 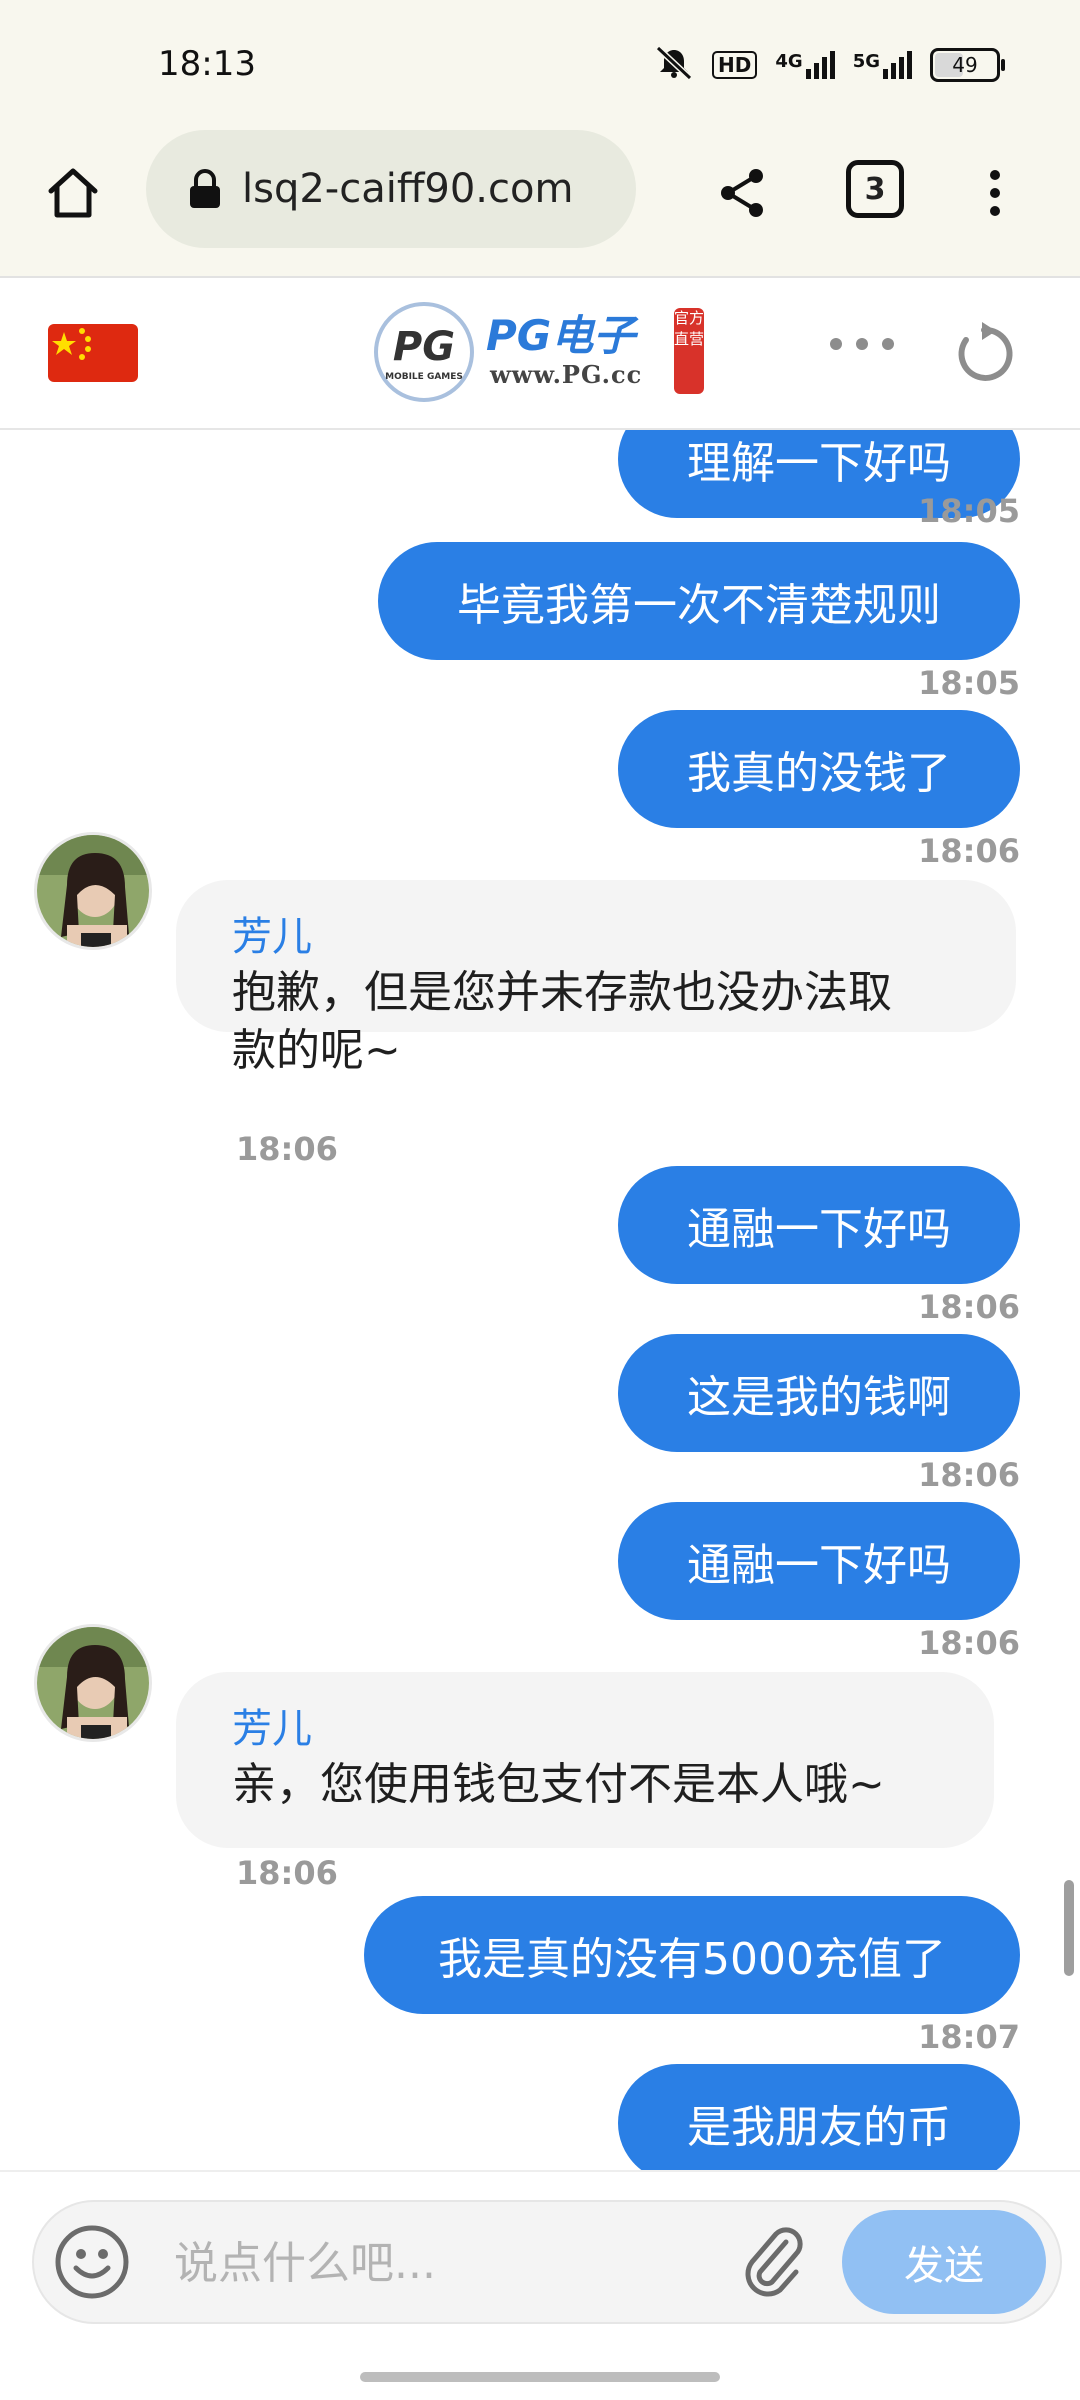 I want to click on signal-4g-icon: 4G, so click(x=805, y=65).